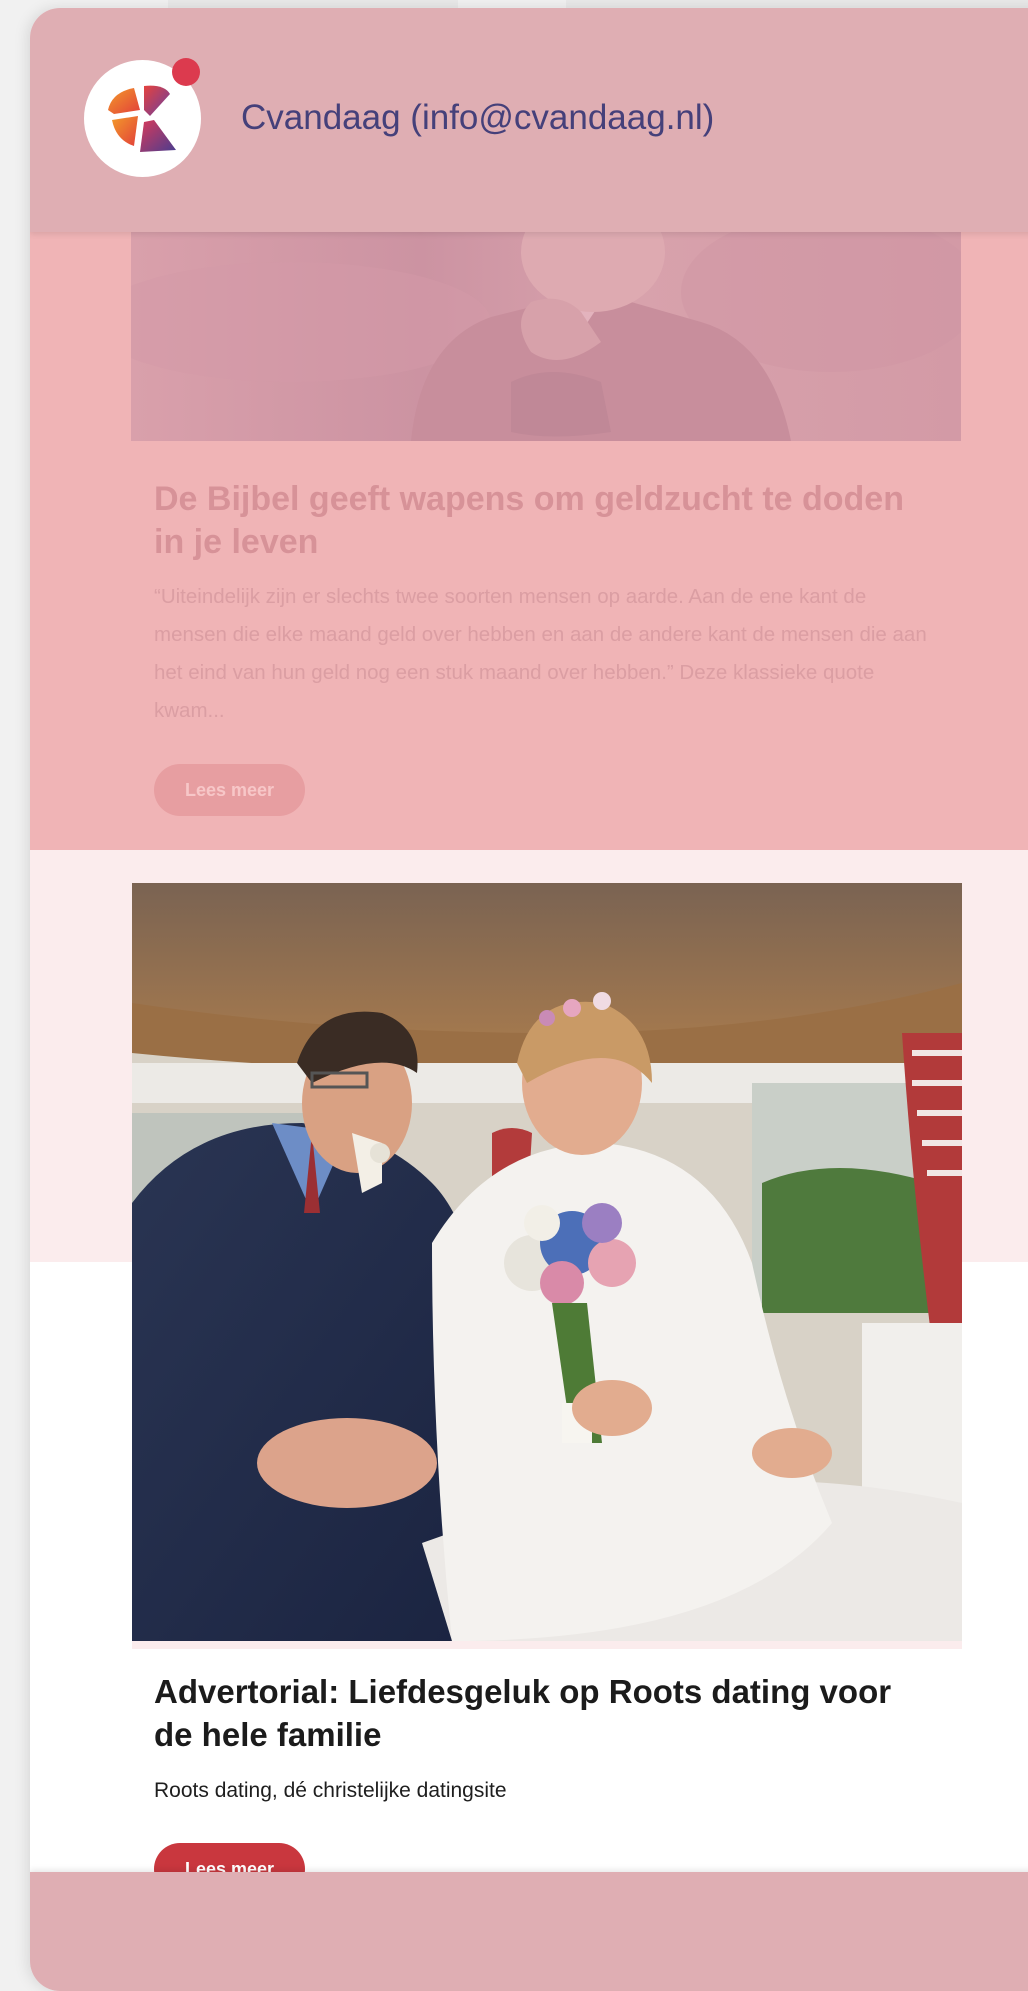 The image size is (1028, 1991). I want to click on cvandaag-logo-icon, so click(142, 118).